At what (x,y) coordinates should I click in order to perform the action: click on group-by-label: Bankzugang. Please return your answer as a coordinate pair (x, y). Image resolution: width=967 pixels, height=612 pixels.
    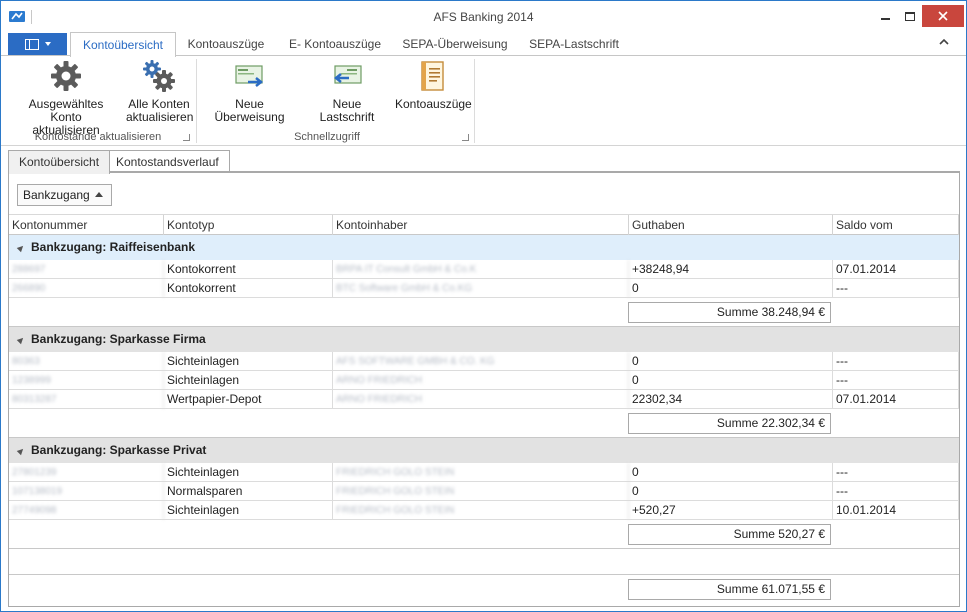
    Looking at the image, I should click on (56, 195).